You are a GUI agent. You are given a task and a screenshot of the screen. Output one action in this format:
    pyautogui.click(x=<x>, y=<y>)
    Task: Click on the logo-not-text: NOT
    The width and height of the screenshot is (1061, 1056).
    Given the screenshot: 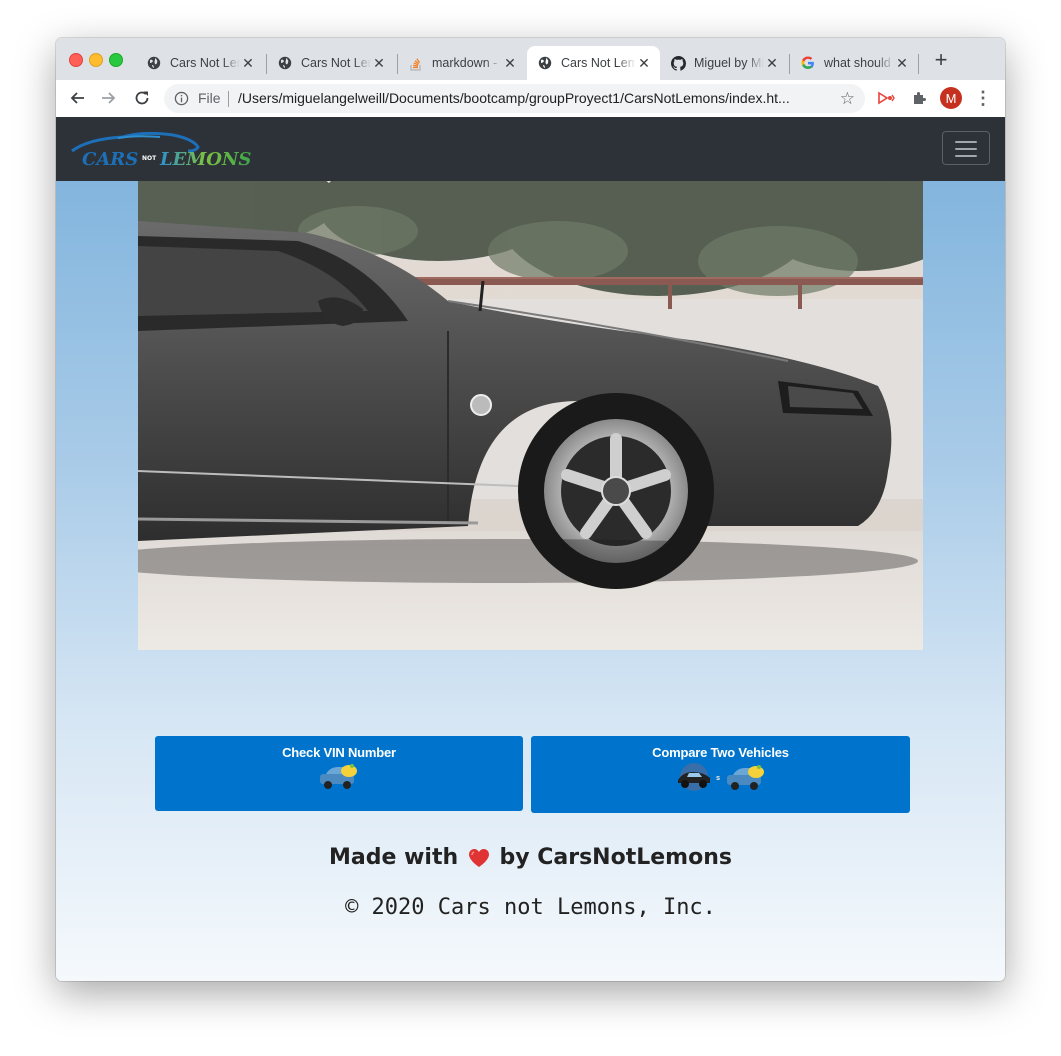 What is the action you would take?
    pyautogui.click(x=149, y=158)
    